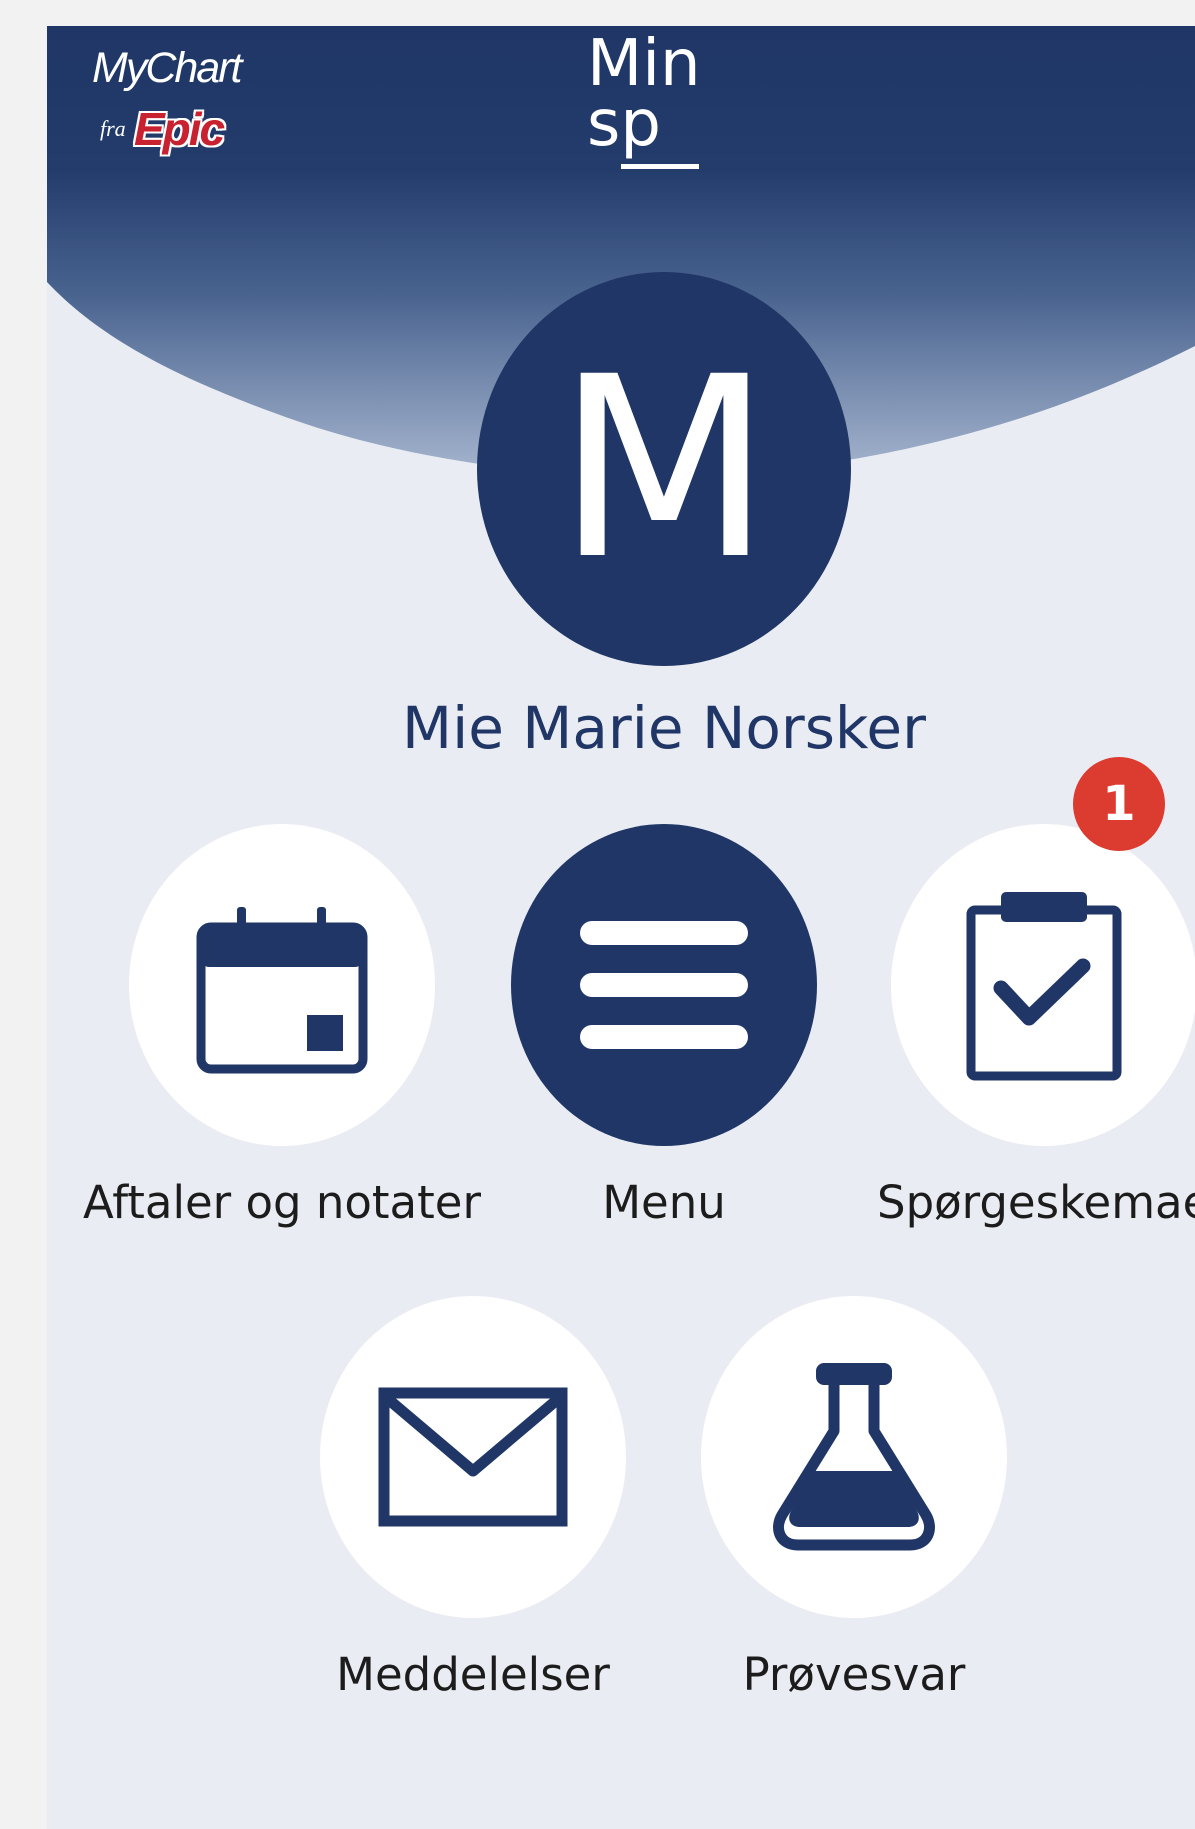 The width and height of the screenshot is (1195, 1829). What do you see at coordinates (624, 124) in the screenshot?
I see `app-title-line2: sp` at bounding box center [624, 124].